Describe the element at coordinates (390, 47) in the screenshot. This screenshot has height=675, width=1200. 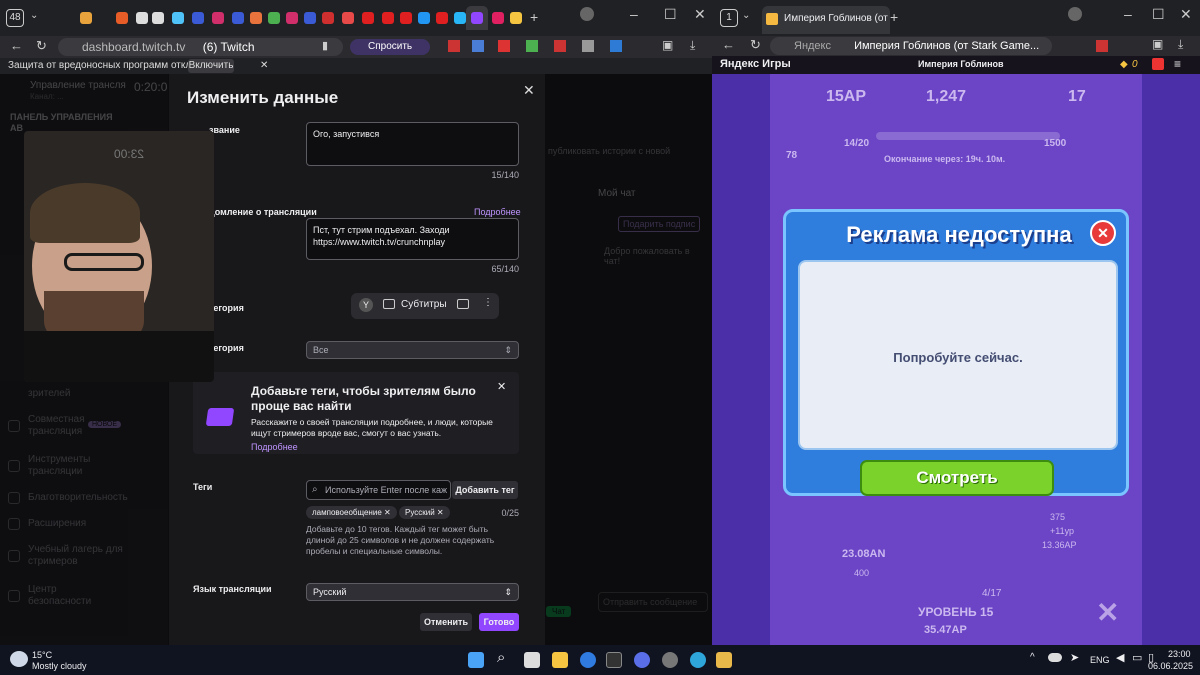
I see `ask-alice-button: Спросить` at that location.